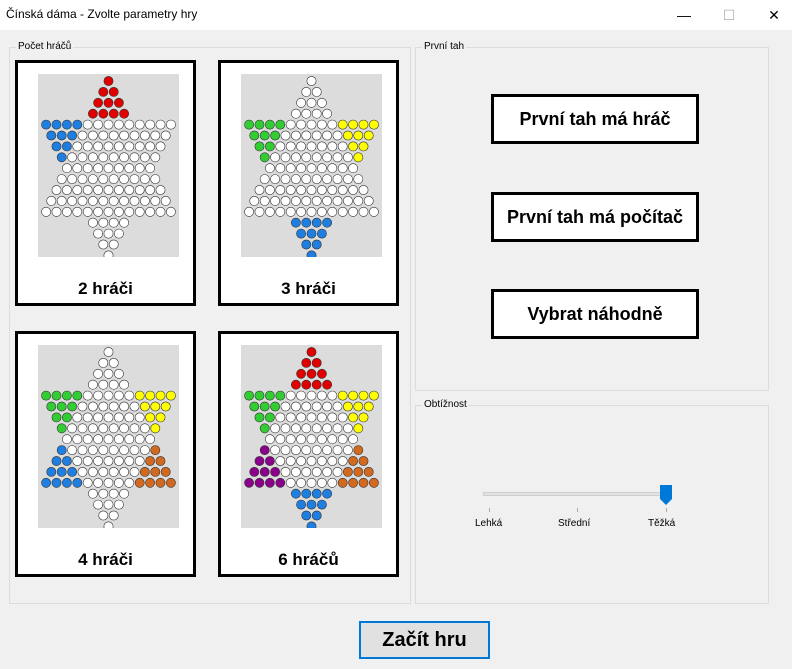 The image size is (792, 669). I want to click on difficulty-slider-track, so click(576, 494).